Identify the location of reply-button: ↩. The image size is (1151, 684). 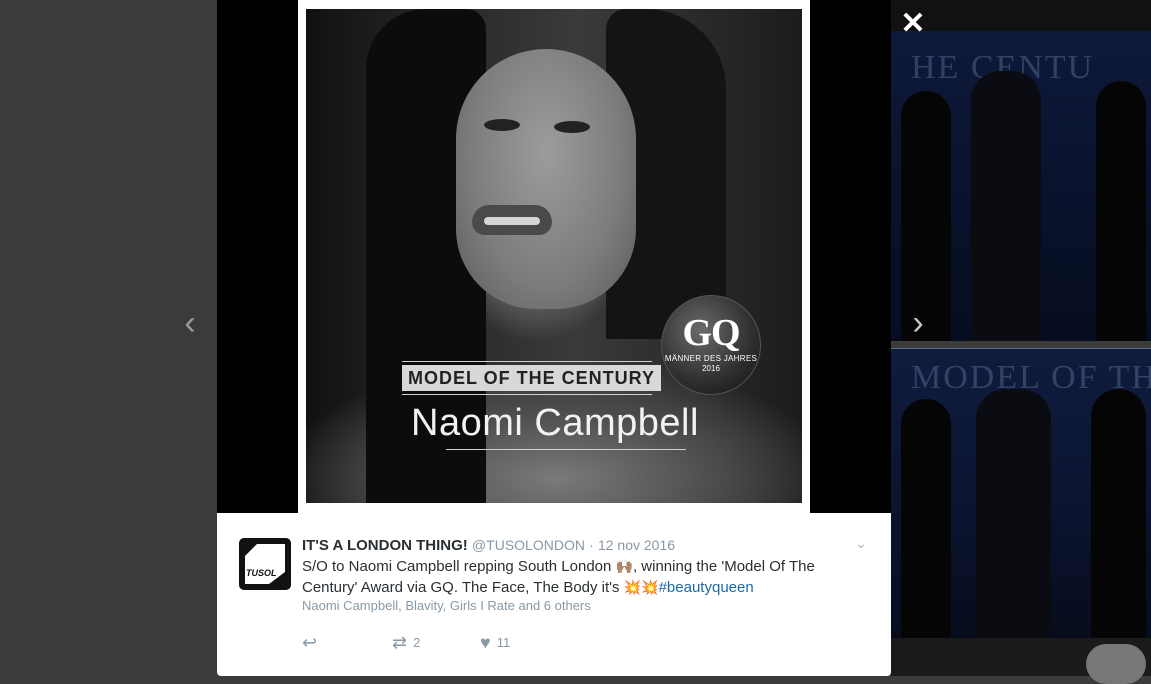
(309, 642).